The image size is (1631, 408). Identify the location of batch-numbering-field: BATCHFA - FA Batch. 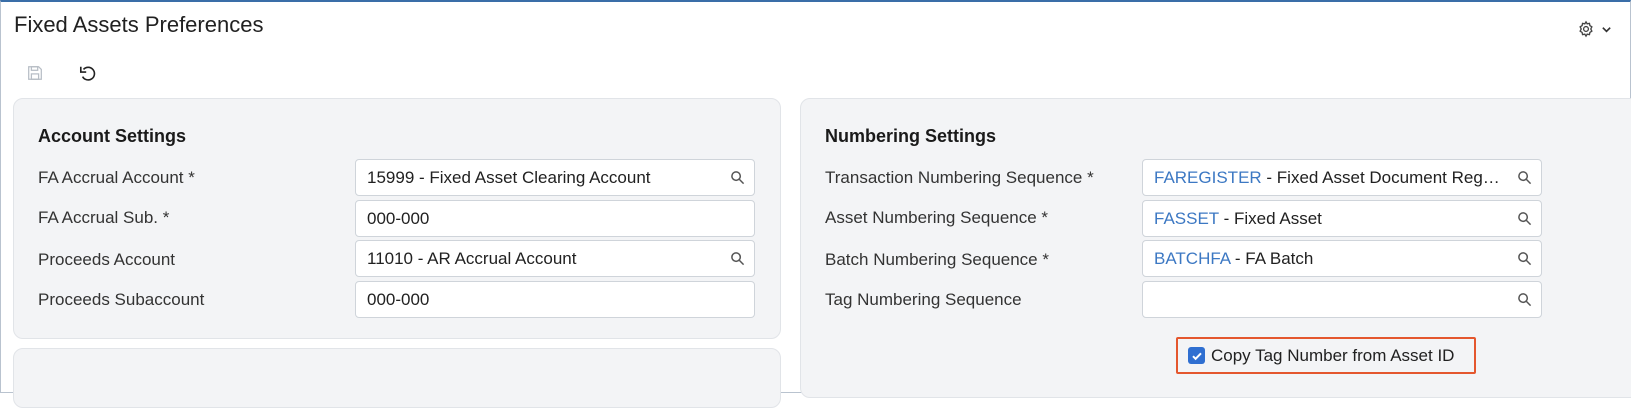
(1342, 258).